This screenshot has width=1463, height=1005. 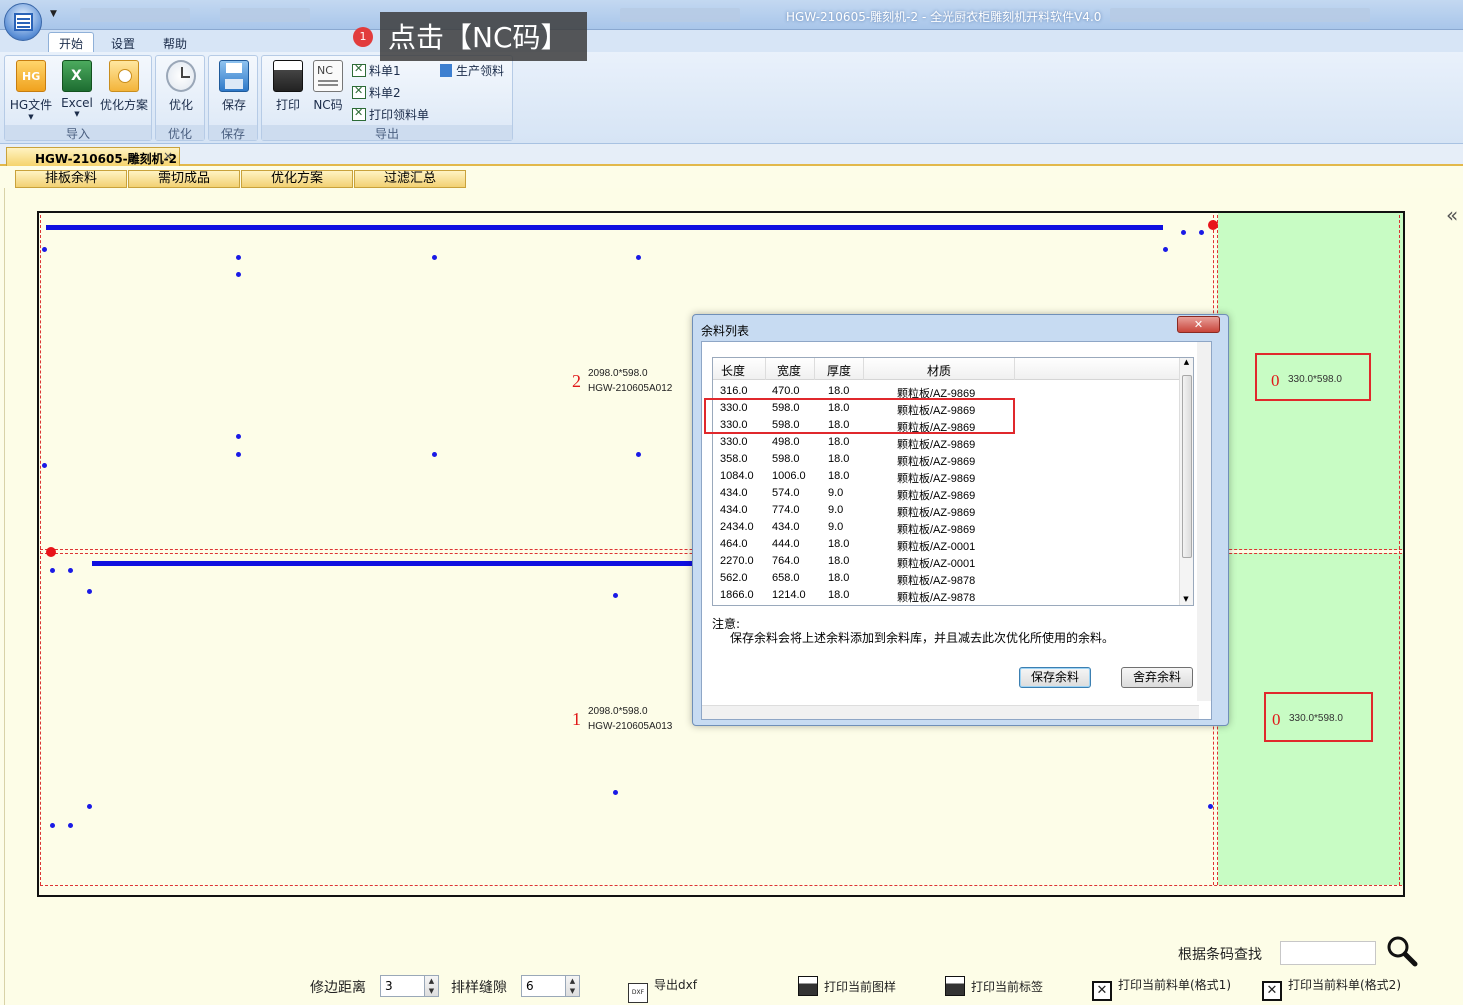 What do you see at coordinates (948, 527) in the screenshot?
I see `table-row: 2434.0 434.0 9.0 颗粒板/AZ-9869` at bounding box center [948, 527].